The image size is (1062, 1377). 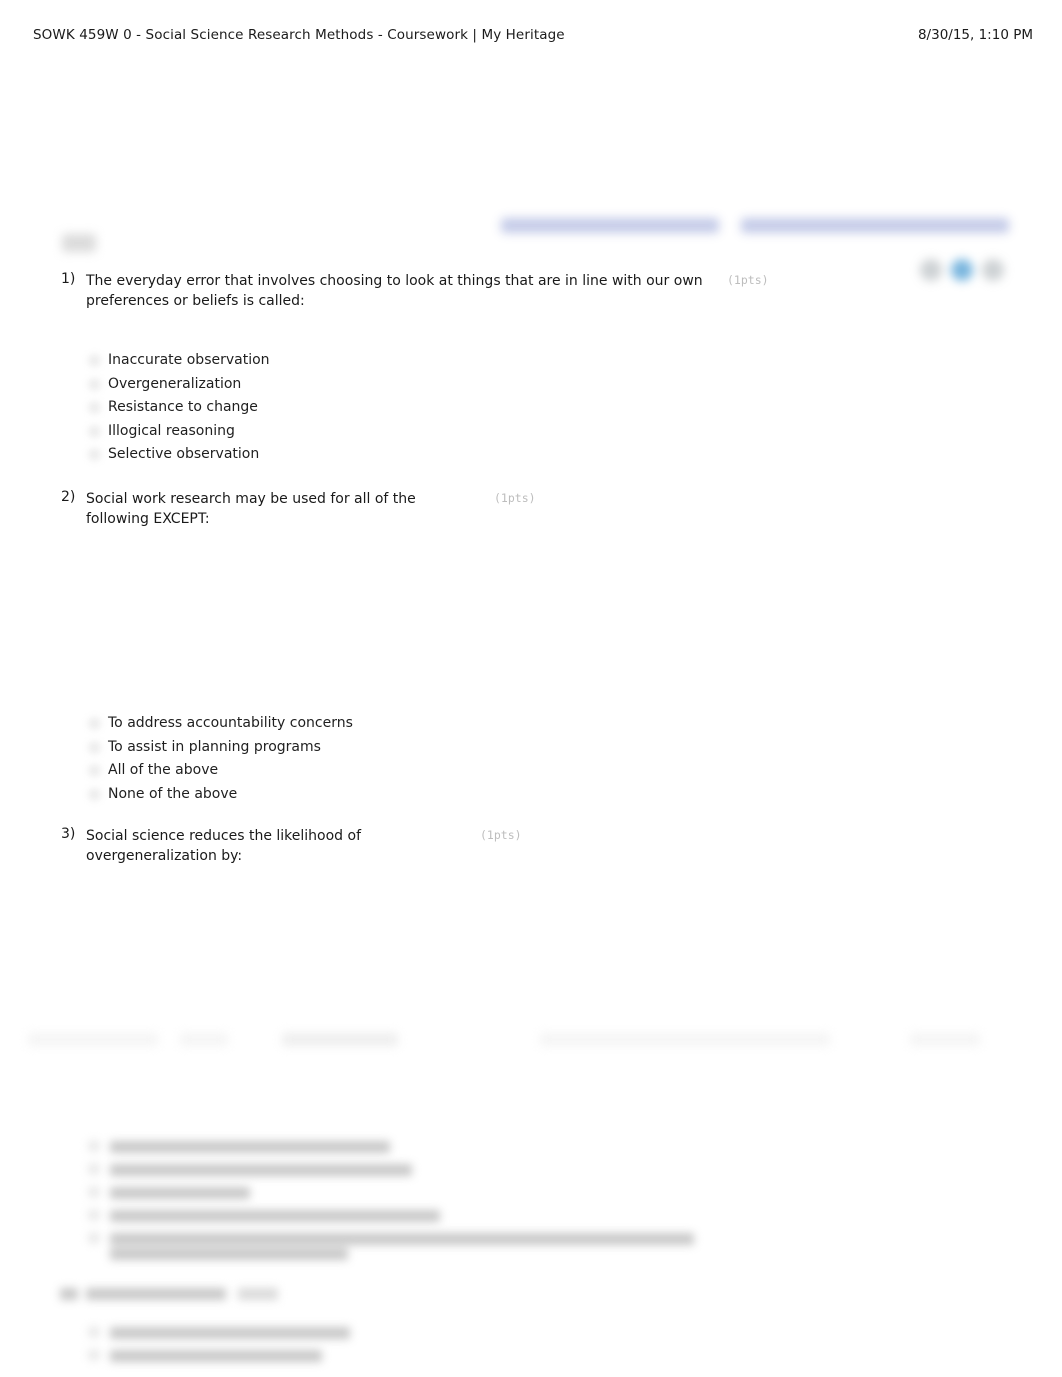 What do you see at coordinates (975, 35) in the screenshot?
I see `print-header-date: 8/30/15, 1:10 PM` at bounding box center [975, 35].